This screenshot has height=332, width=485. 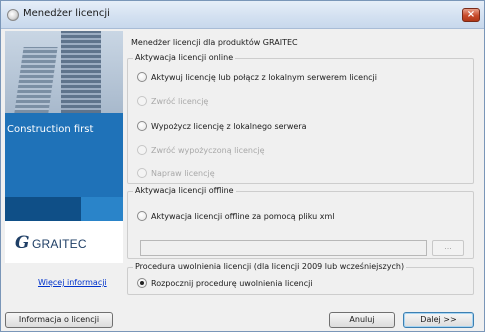 I want to click on radio-label: Zwróć wypożyczoną licencję, so click(x=208, y=150).